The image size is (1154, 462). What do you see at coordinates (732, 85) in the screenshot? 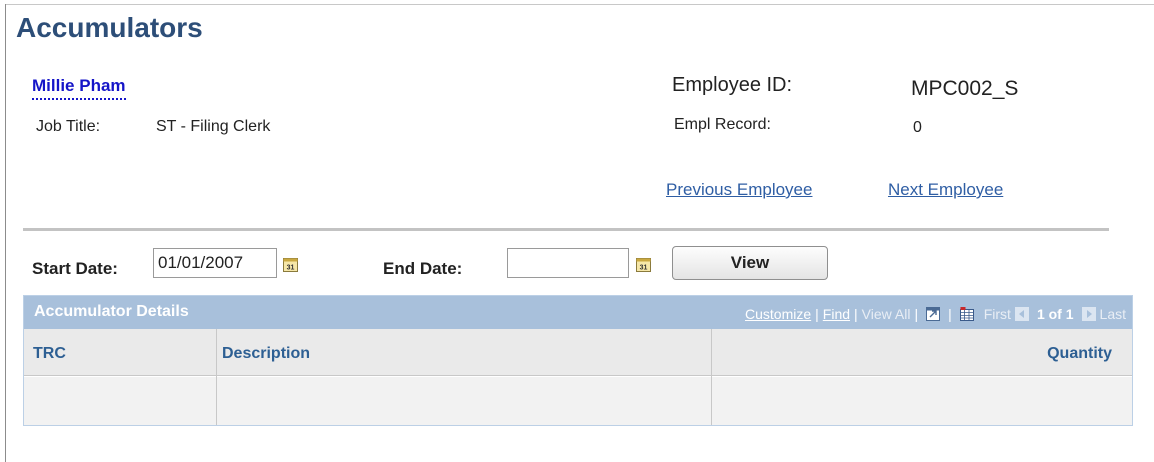
I see `employee-id-label: Employee ID:` at bounding box center [732, 85].